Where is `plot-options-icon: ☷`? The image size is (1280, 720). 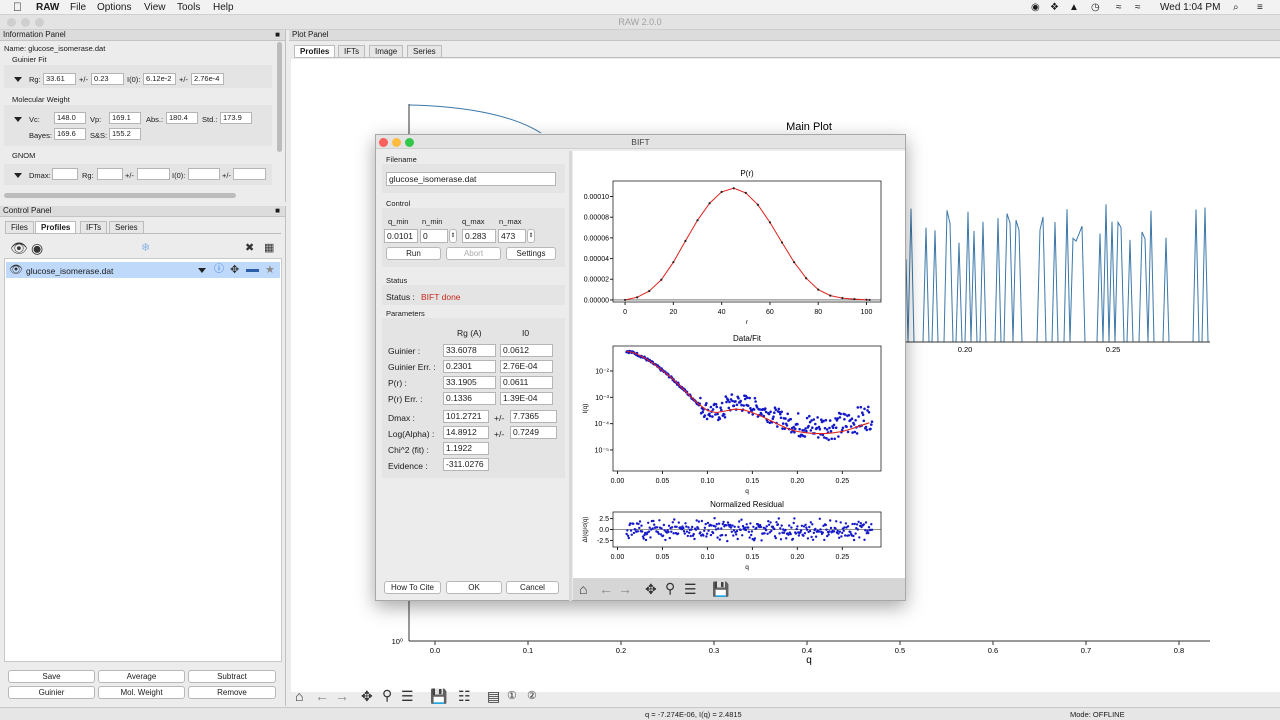 plot-options-icon: ☷ is located at coordinates (464, 696).